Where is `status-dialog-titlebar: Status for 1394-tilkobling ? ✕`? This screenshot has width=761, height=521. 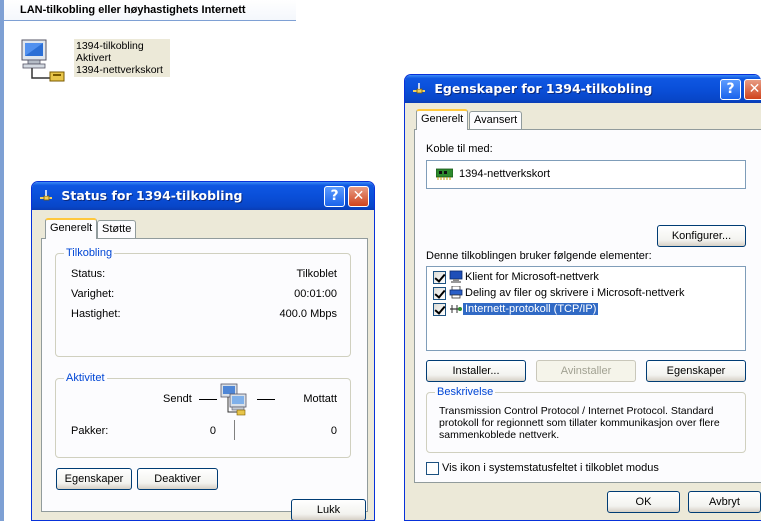 status-dialog-titlebar: Status for 1394-tilkobling ? ✕ is located at coordinates (203, 196).